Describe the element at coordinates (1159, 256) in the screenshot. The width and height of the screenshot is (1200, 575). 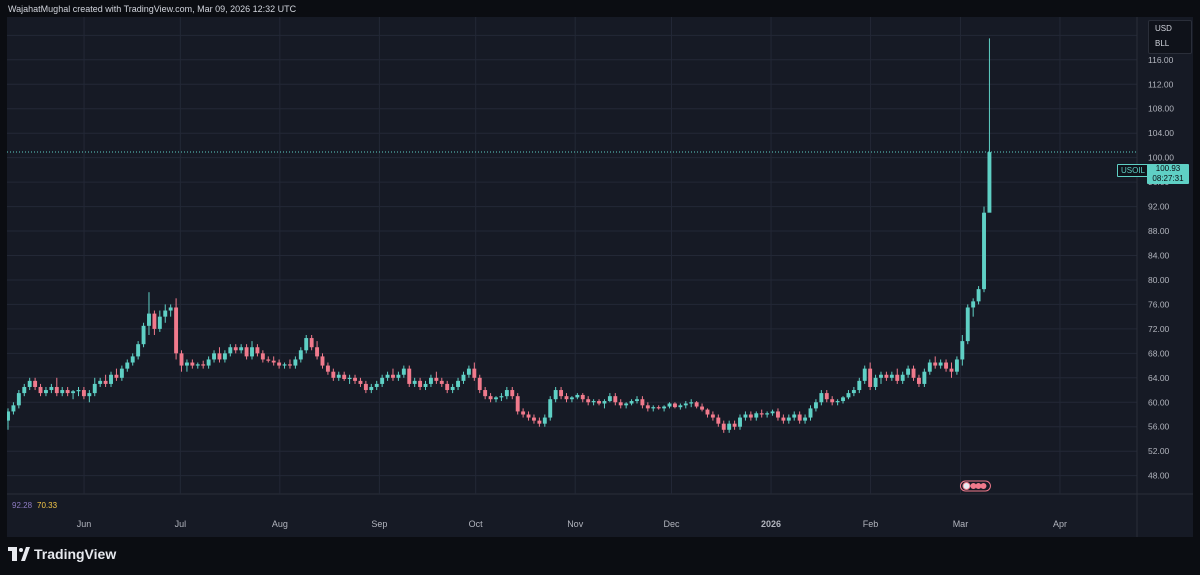
I see `price-tick-label: 84.00` at that location.